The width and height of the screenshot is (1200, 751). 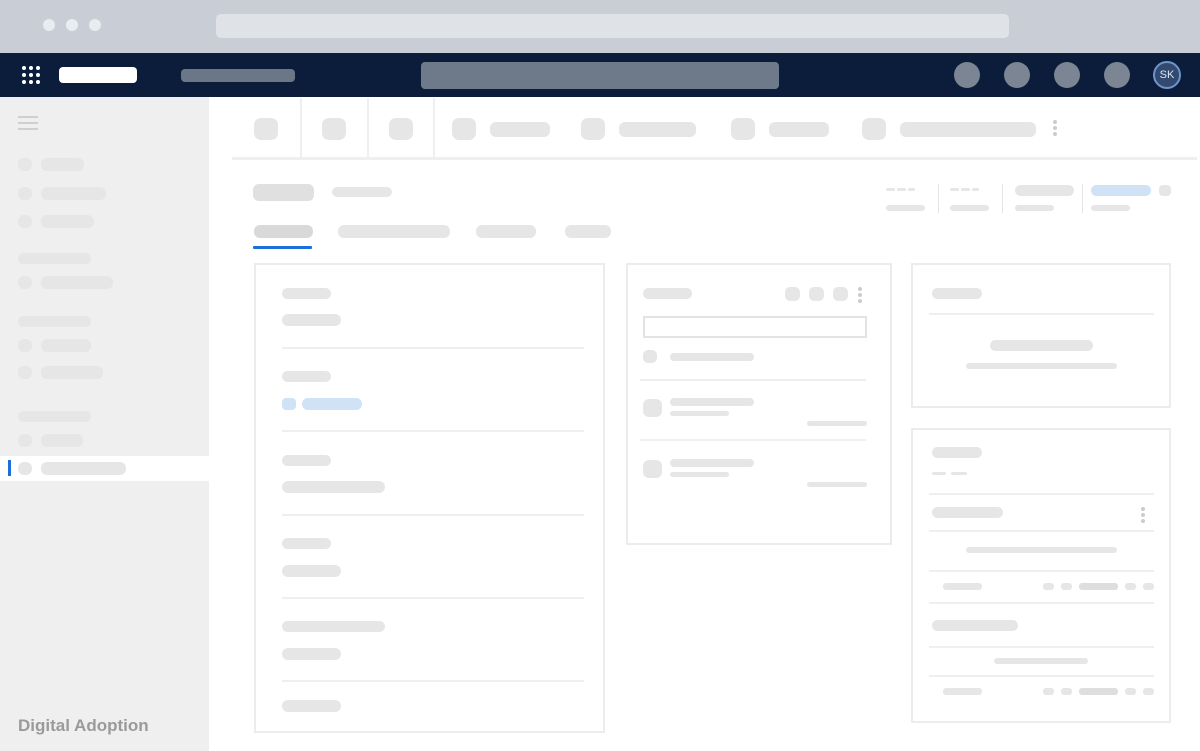 I want to click on field-link, so click(x=332, y=404).